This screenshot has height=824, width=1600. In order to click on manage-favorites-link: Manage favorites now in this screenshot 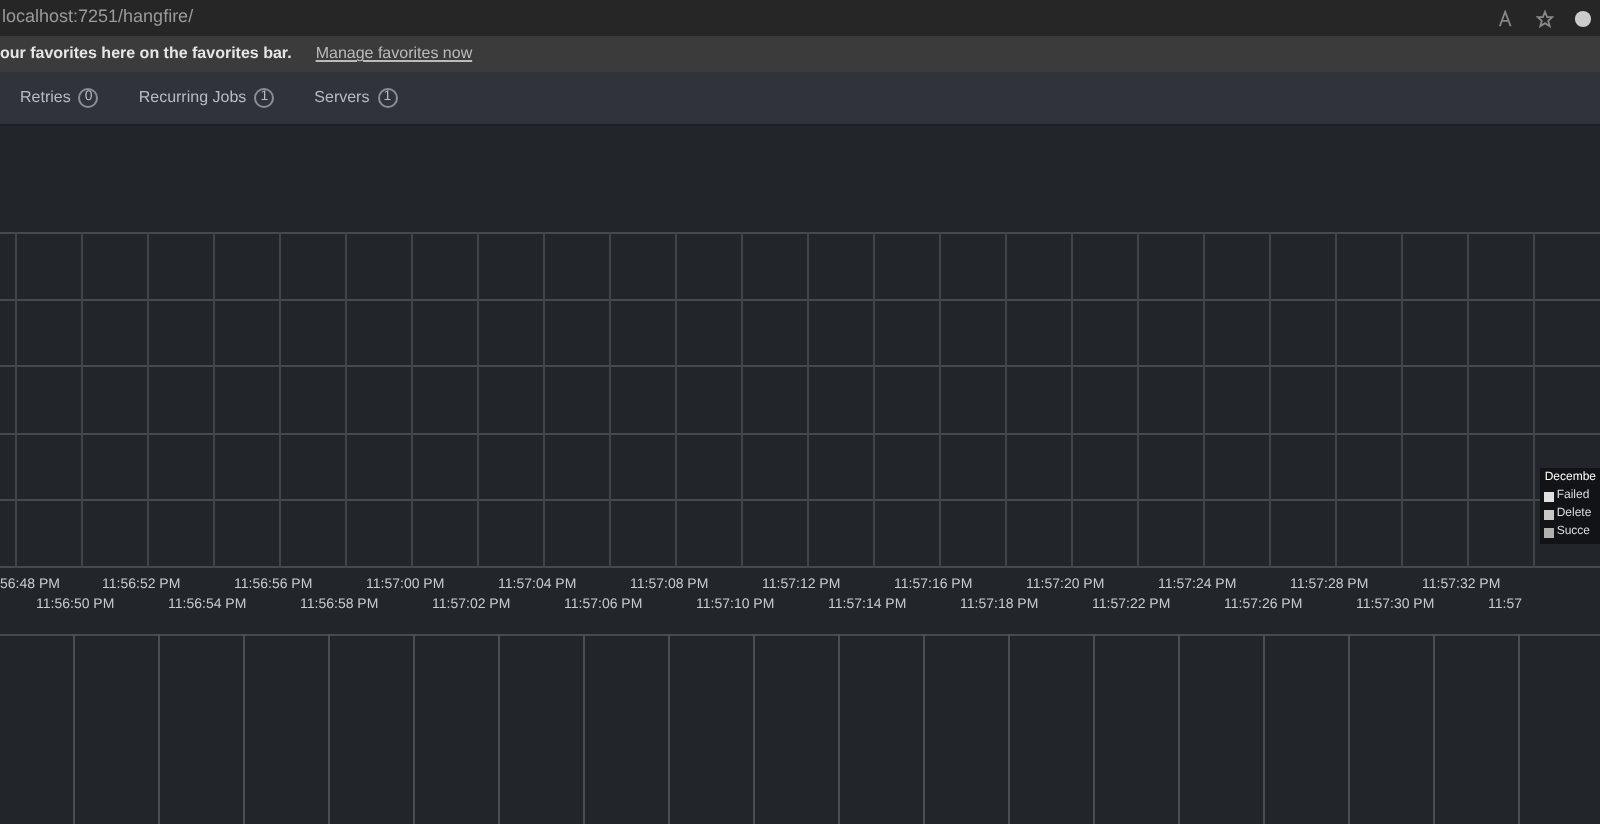, I will do `click(394, 54)`.